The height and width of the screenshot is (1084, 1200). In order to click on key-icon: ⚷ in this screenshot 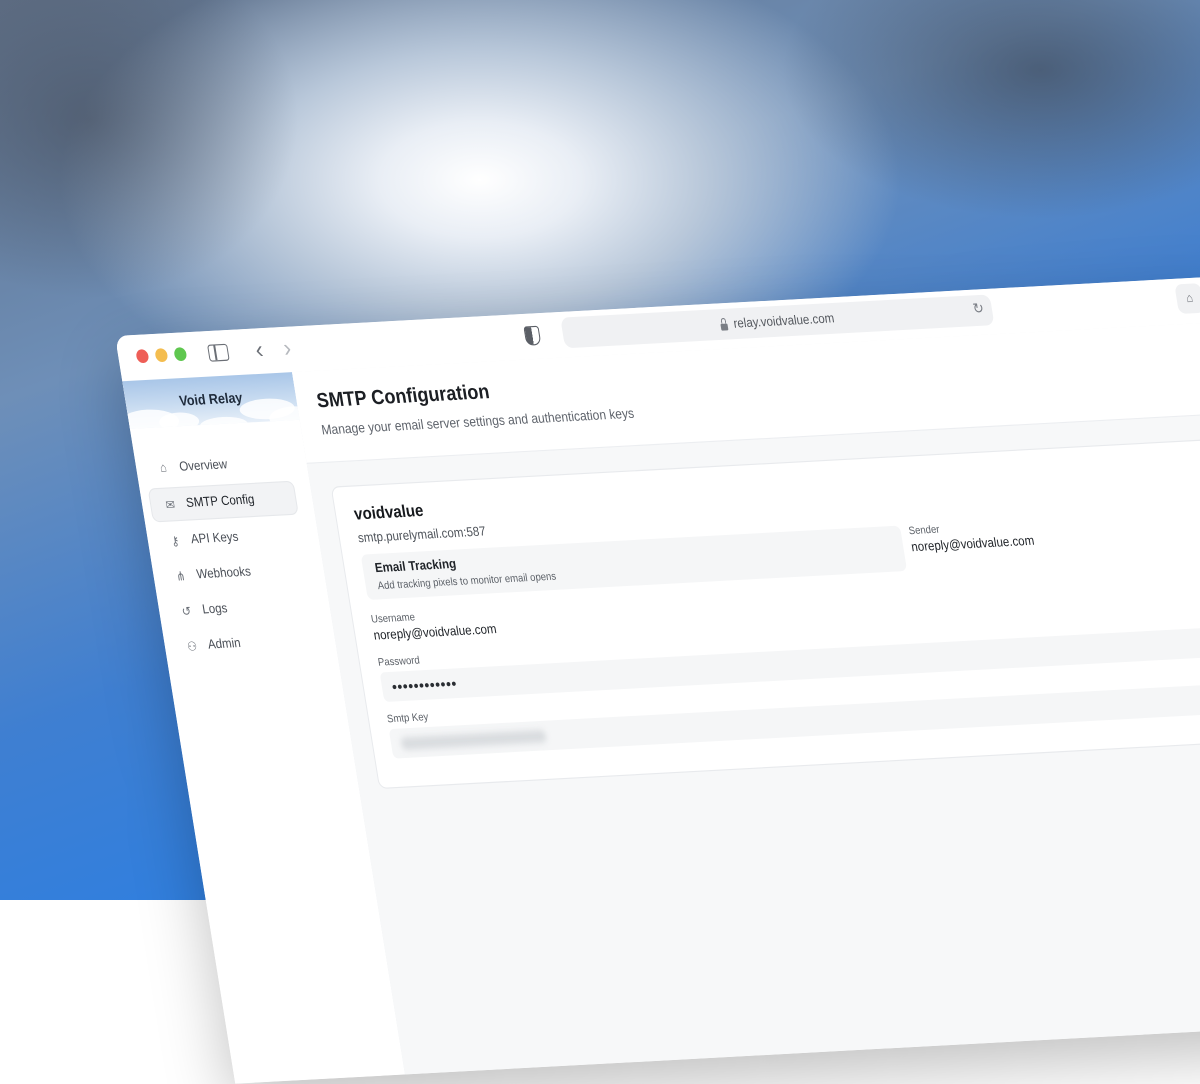, I will do `click(175, 541)`.